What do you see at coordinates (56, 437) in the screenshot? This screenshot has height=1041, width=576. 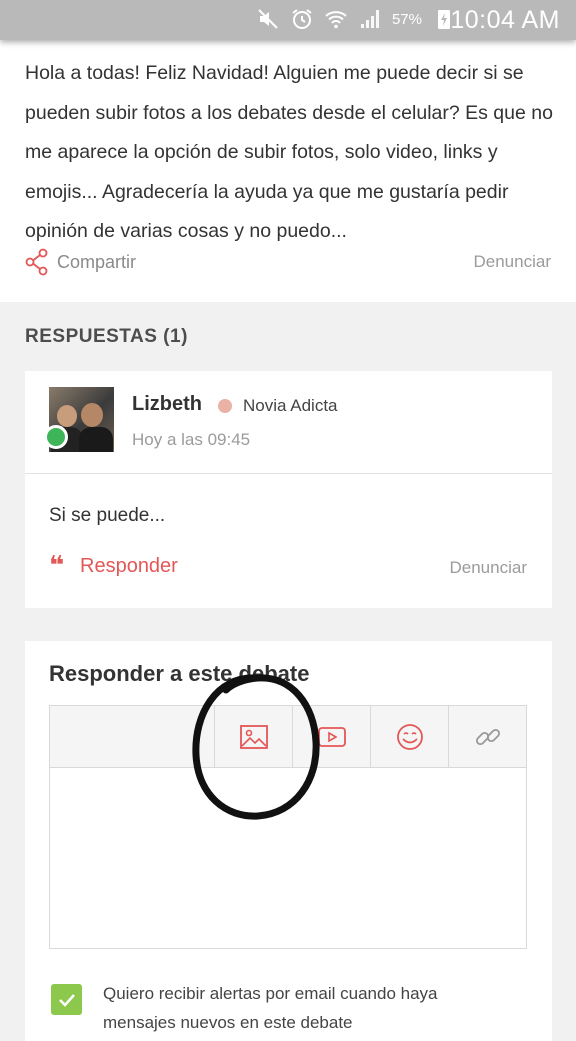 I see `online-status-dot` at bounding box center [56, 437].